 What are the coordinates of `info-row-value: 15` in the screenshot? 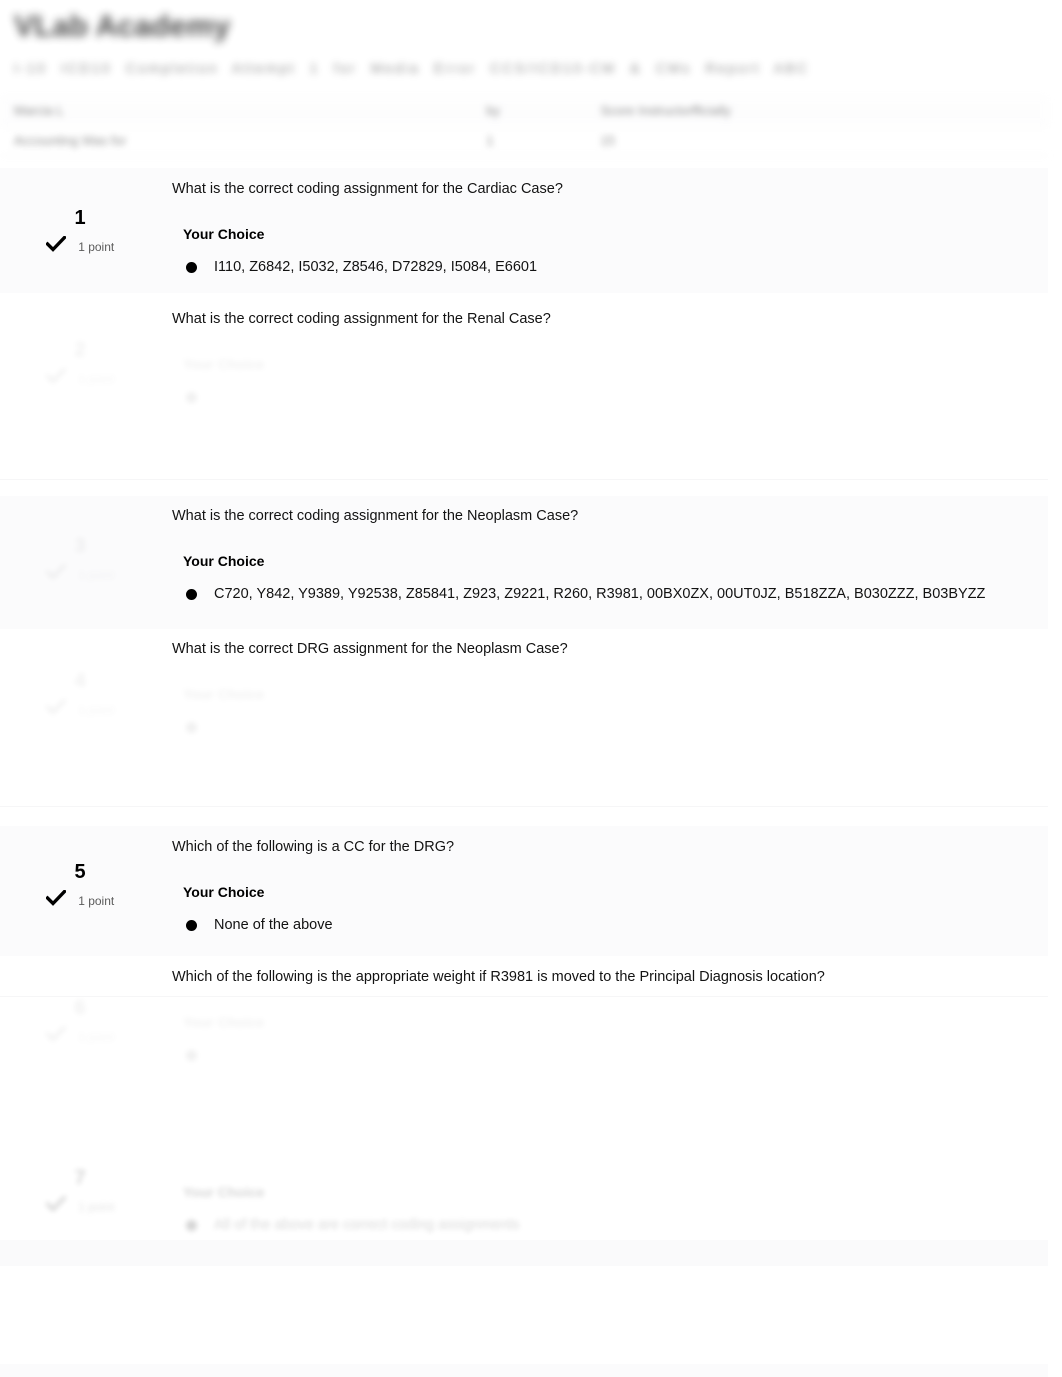 It's located at (817, 140).